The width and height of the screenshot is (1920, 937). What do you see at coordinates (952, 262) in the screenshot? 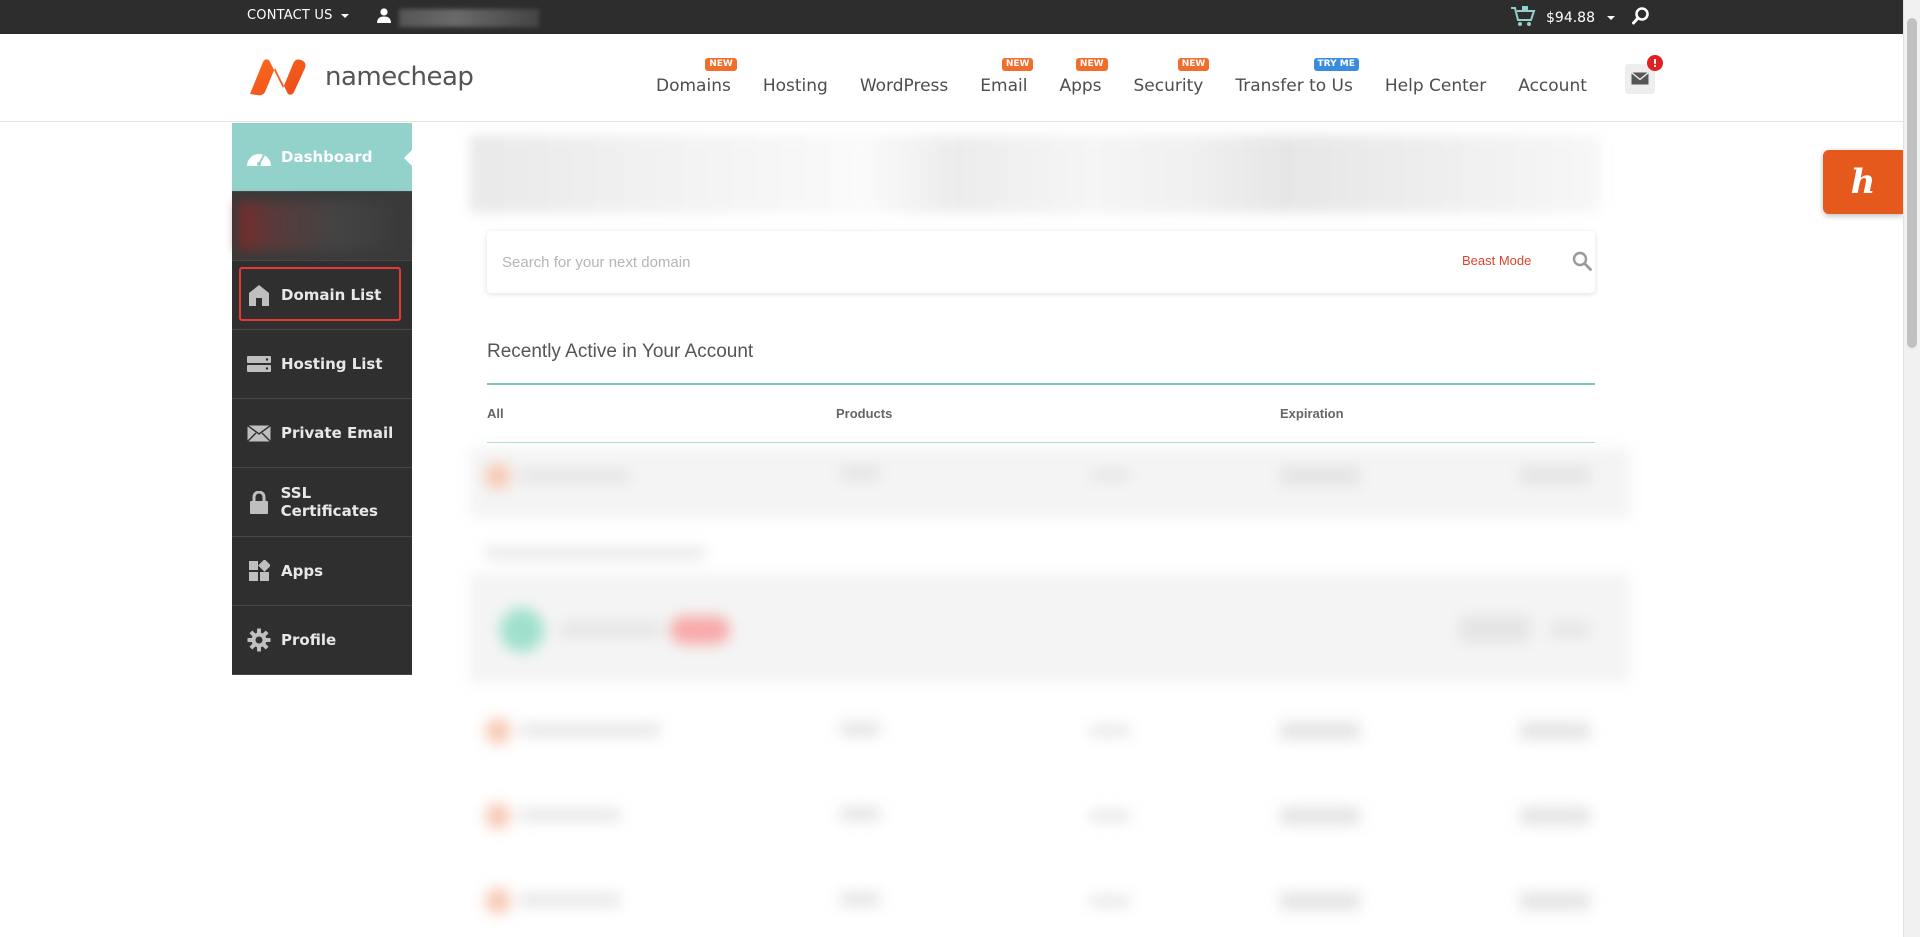
I see `domain-search-input` at bounding box center [952, 262].